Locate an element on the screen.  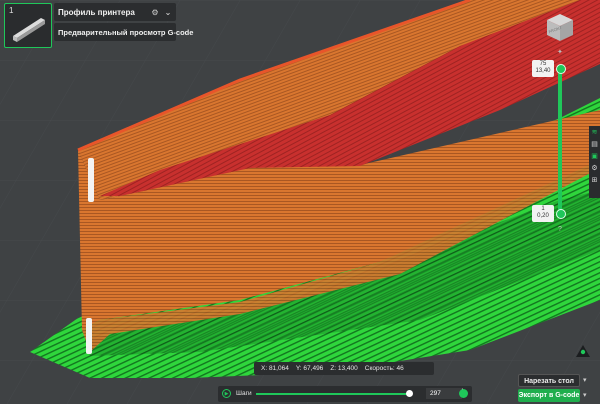
steps-slider-track is located at coordinates (332, 394).